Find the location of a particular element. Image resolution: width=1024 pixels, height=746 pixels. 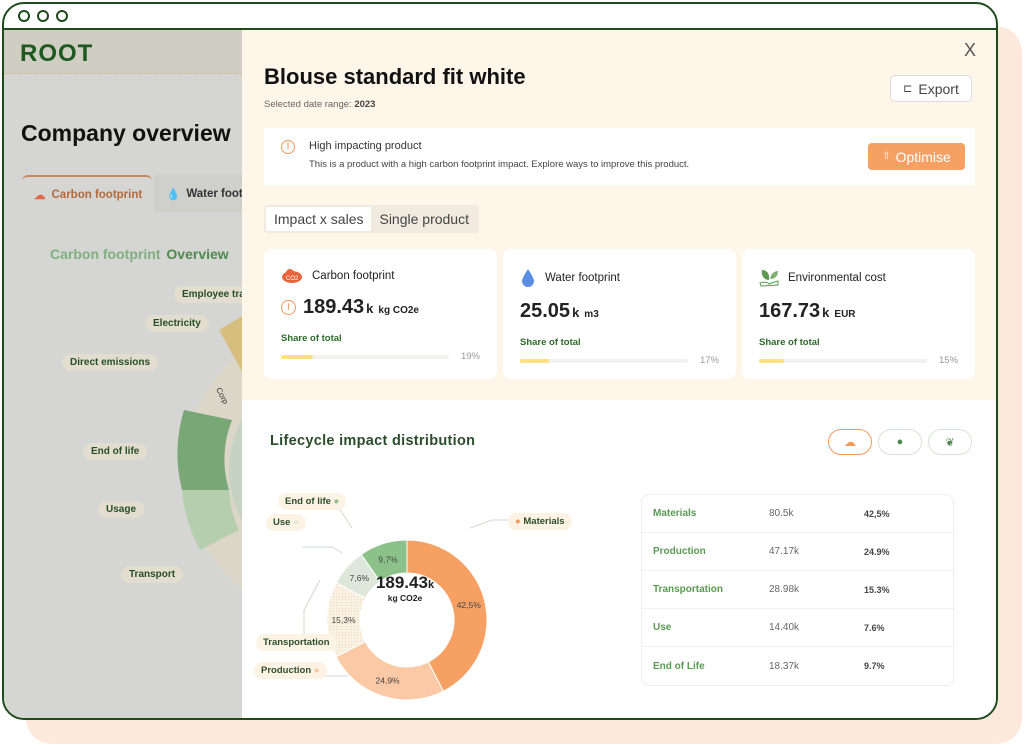

chart-label: Usage is located at coordinates (121, 509).